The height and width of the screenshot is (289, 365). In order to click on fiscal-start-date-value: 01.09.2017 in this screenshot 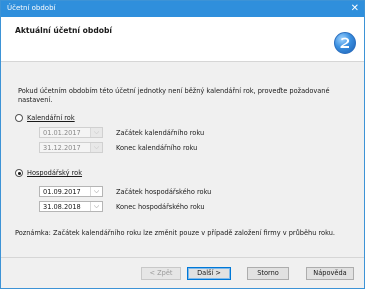, I will do `click(62, 191)`.